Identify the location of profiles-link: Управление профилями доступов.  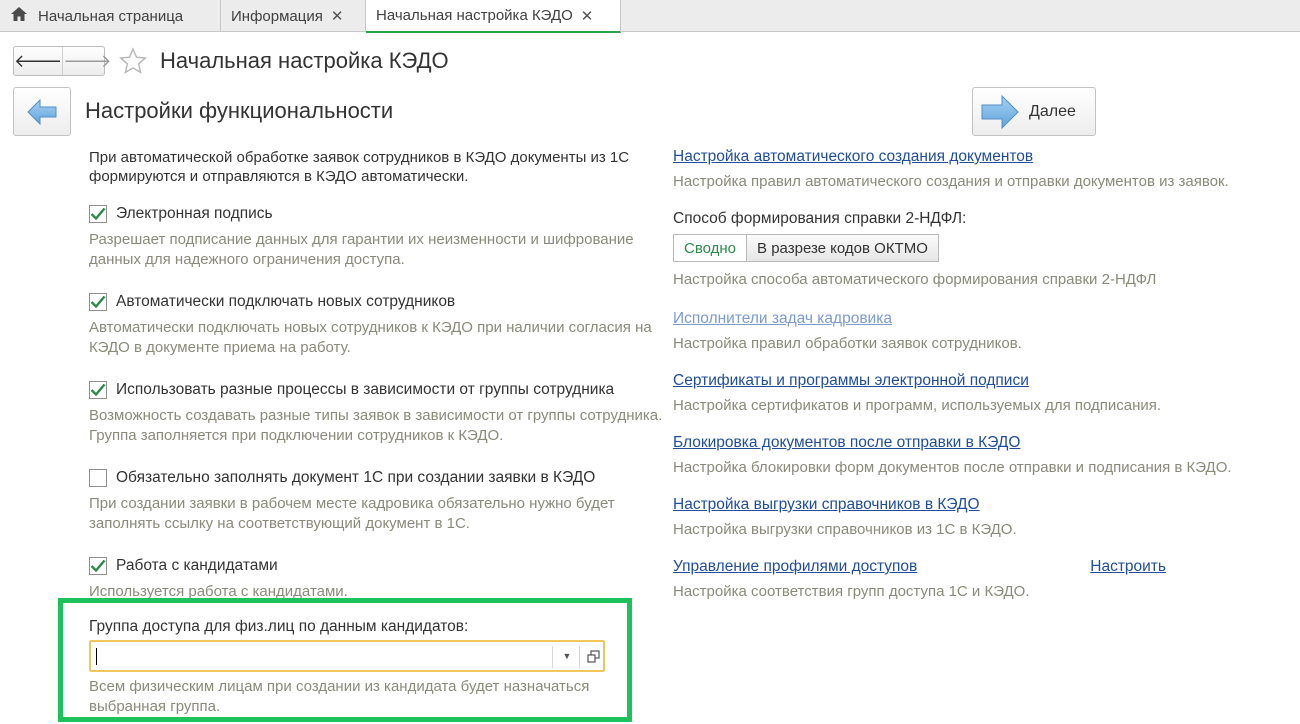
(795, 567).